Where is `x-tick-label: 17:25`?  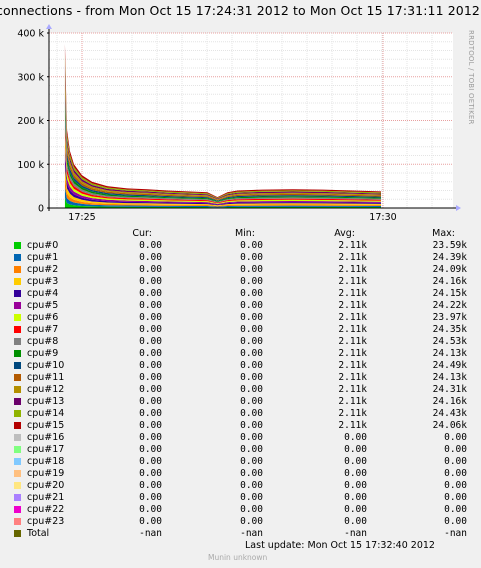 x-tick-label: 17:25 is located at coordinates (81, 217).